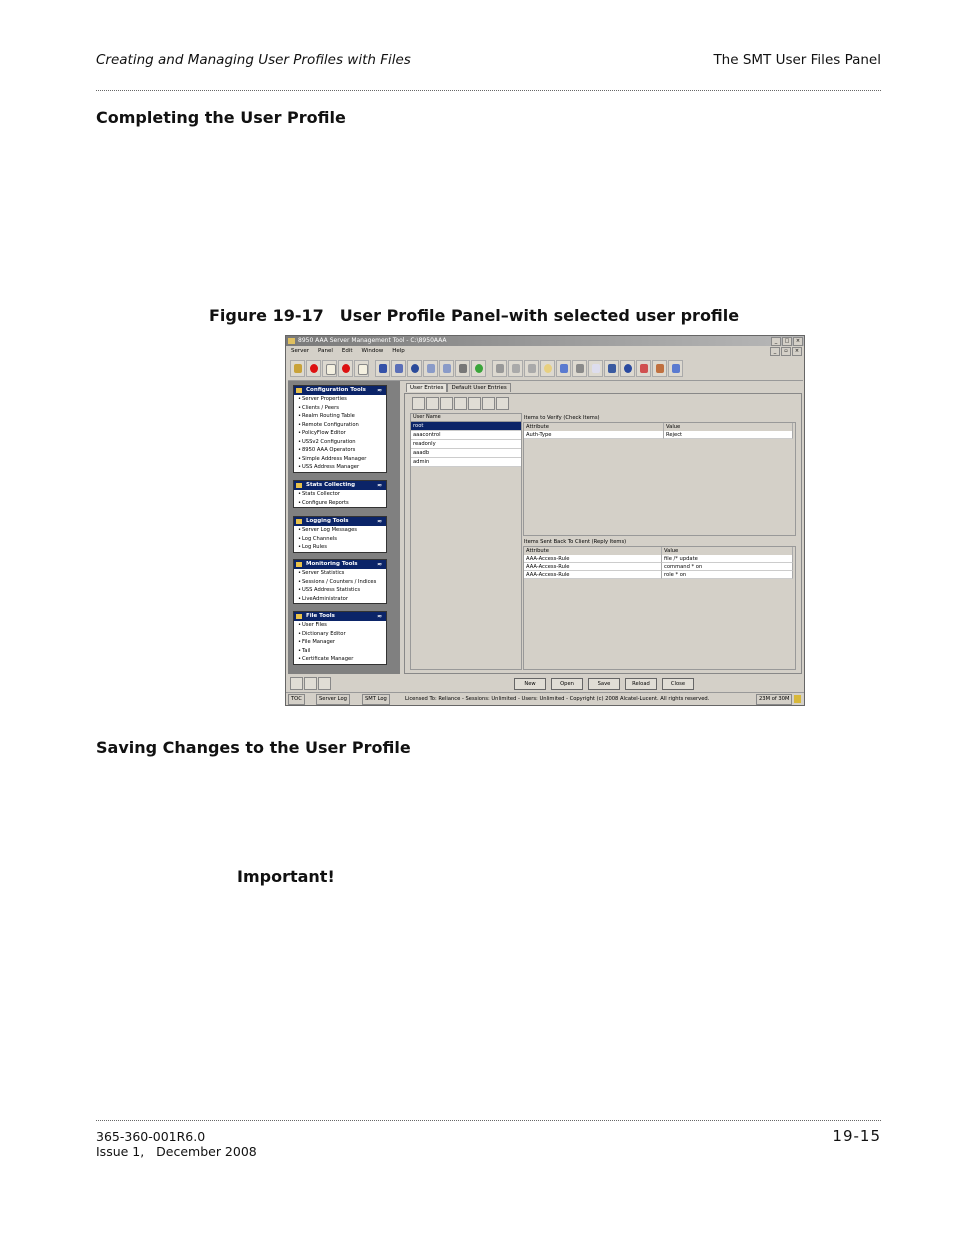  Describe the element at coordinates (797, 351) in the screenshot. I see `child-close-icon: ×` at that location.